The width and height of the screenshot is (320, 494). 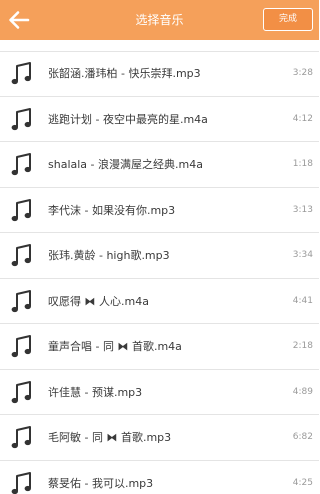 What do you see at coordinates (302, 164) in the screenshot?
I see `song-duration: 1:18` at bounding box center [302, 164].